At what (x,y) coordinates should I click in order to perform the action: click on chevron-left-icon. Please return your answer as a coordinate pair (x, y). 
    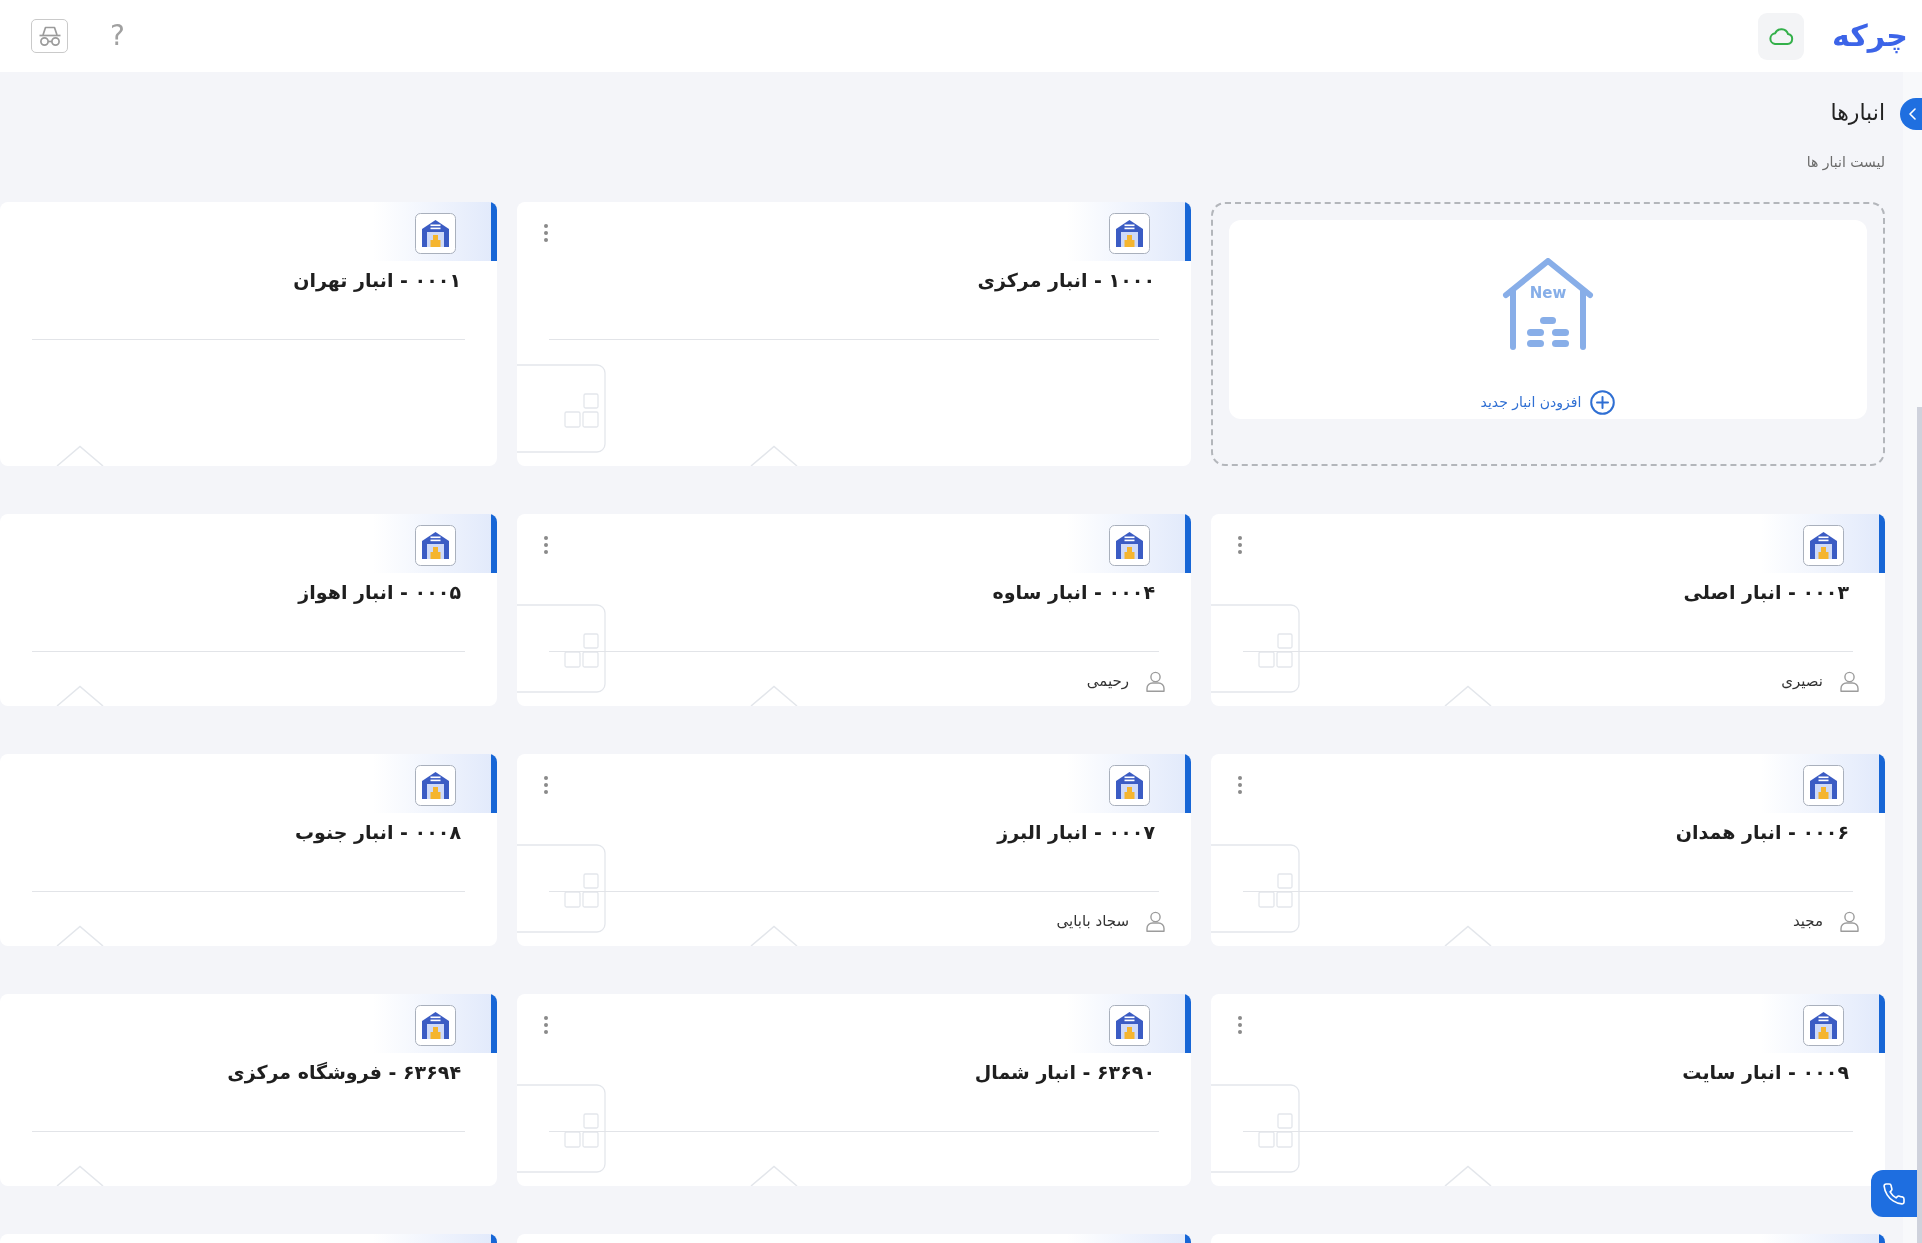
    Looking at the image, I should click on (1912, 114).